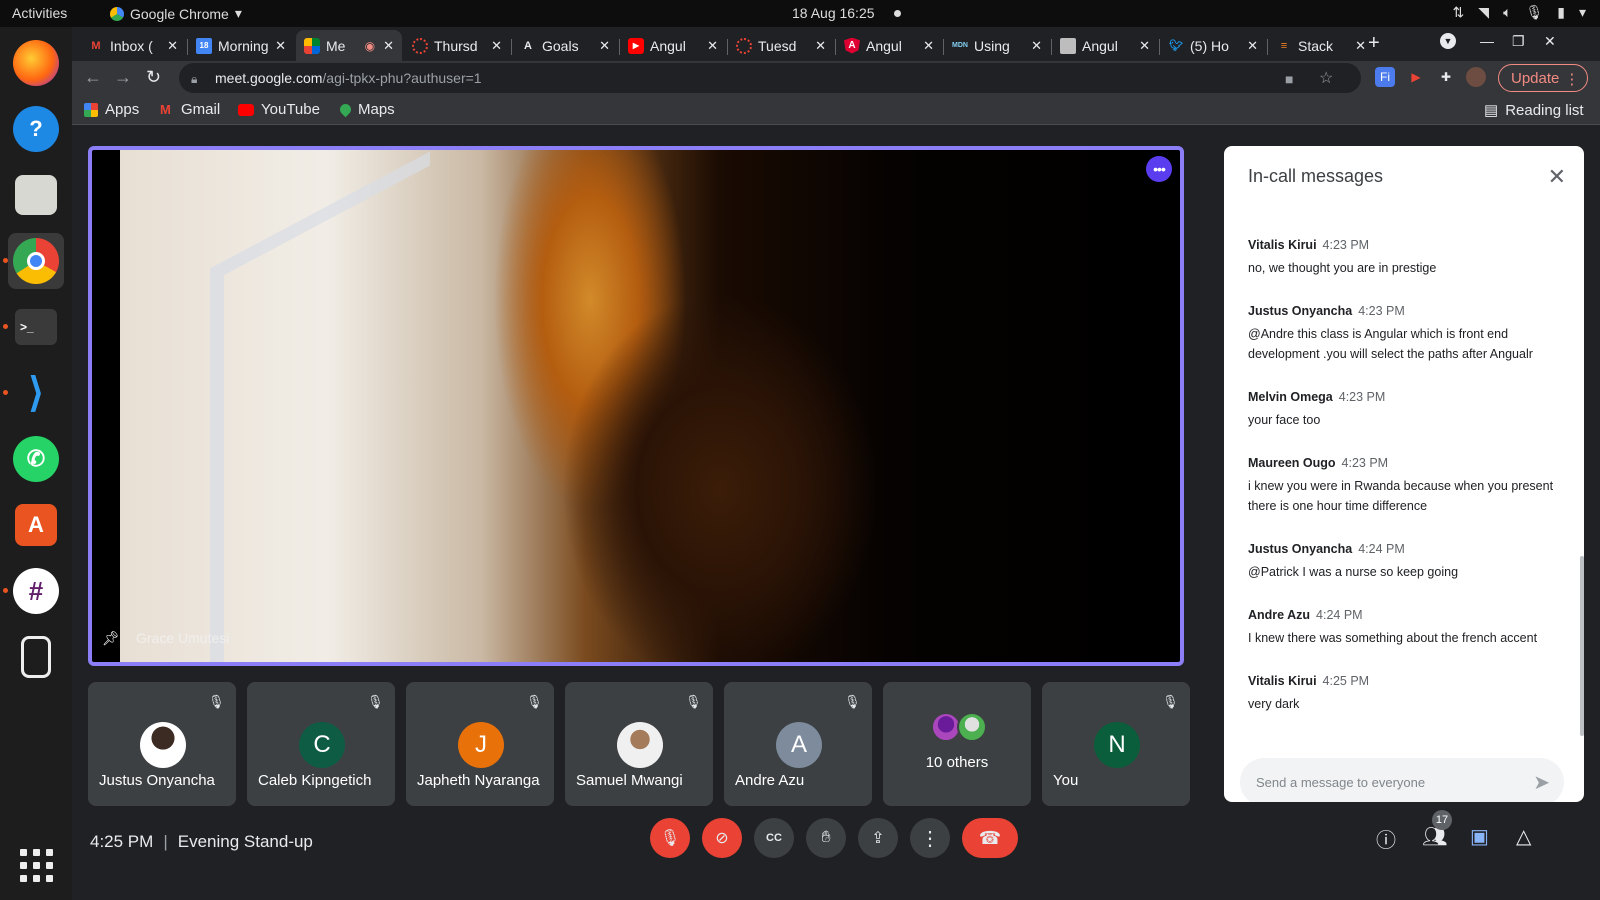 The width and height of the screenshot is (1600, 900). Describe the element at coordinates (241, 45) in the screenshot. I see `tab-morning: 18 Morning ✕` at that location.